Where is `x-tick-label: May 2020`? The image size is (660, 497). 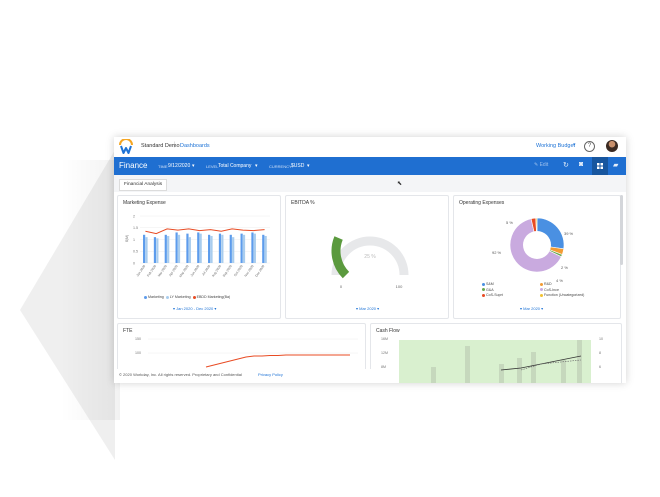 x-tick-label: May 2020 is located at coordinates (183, 271).